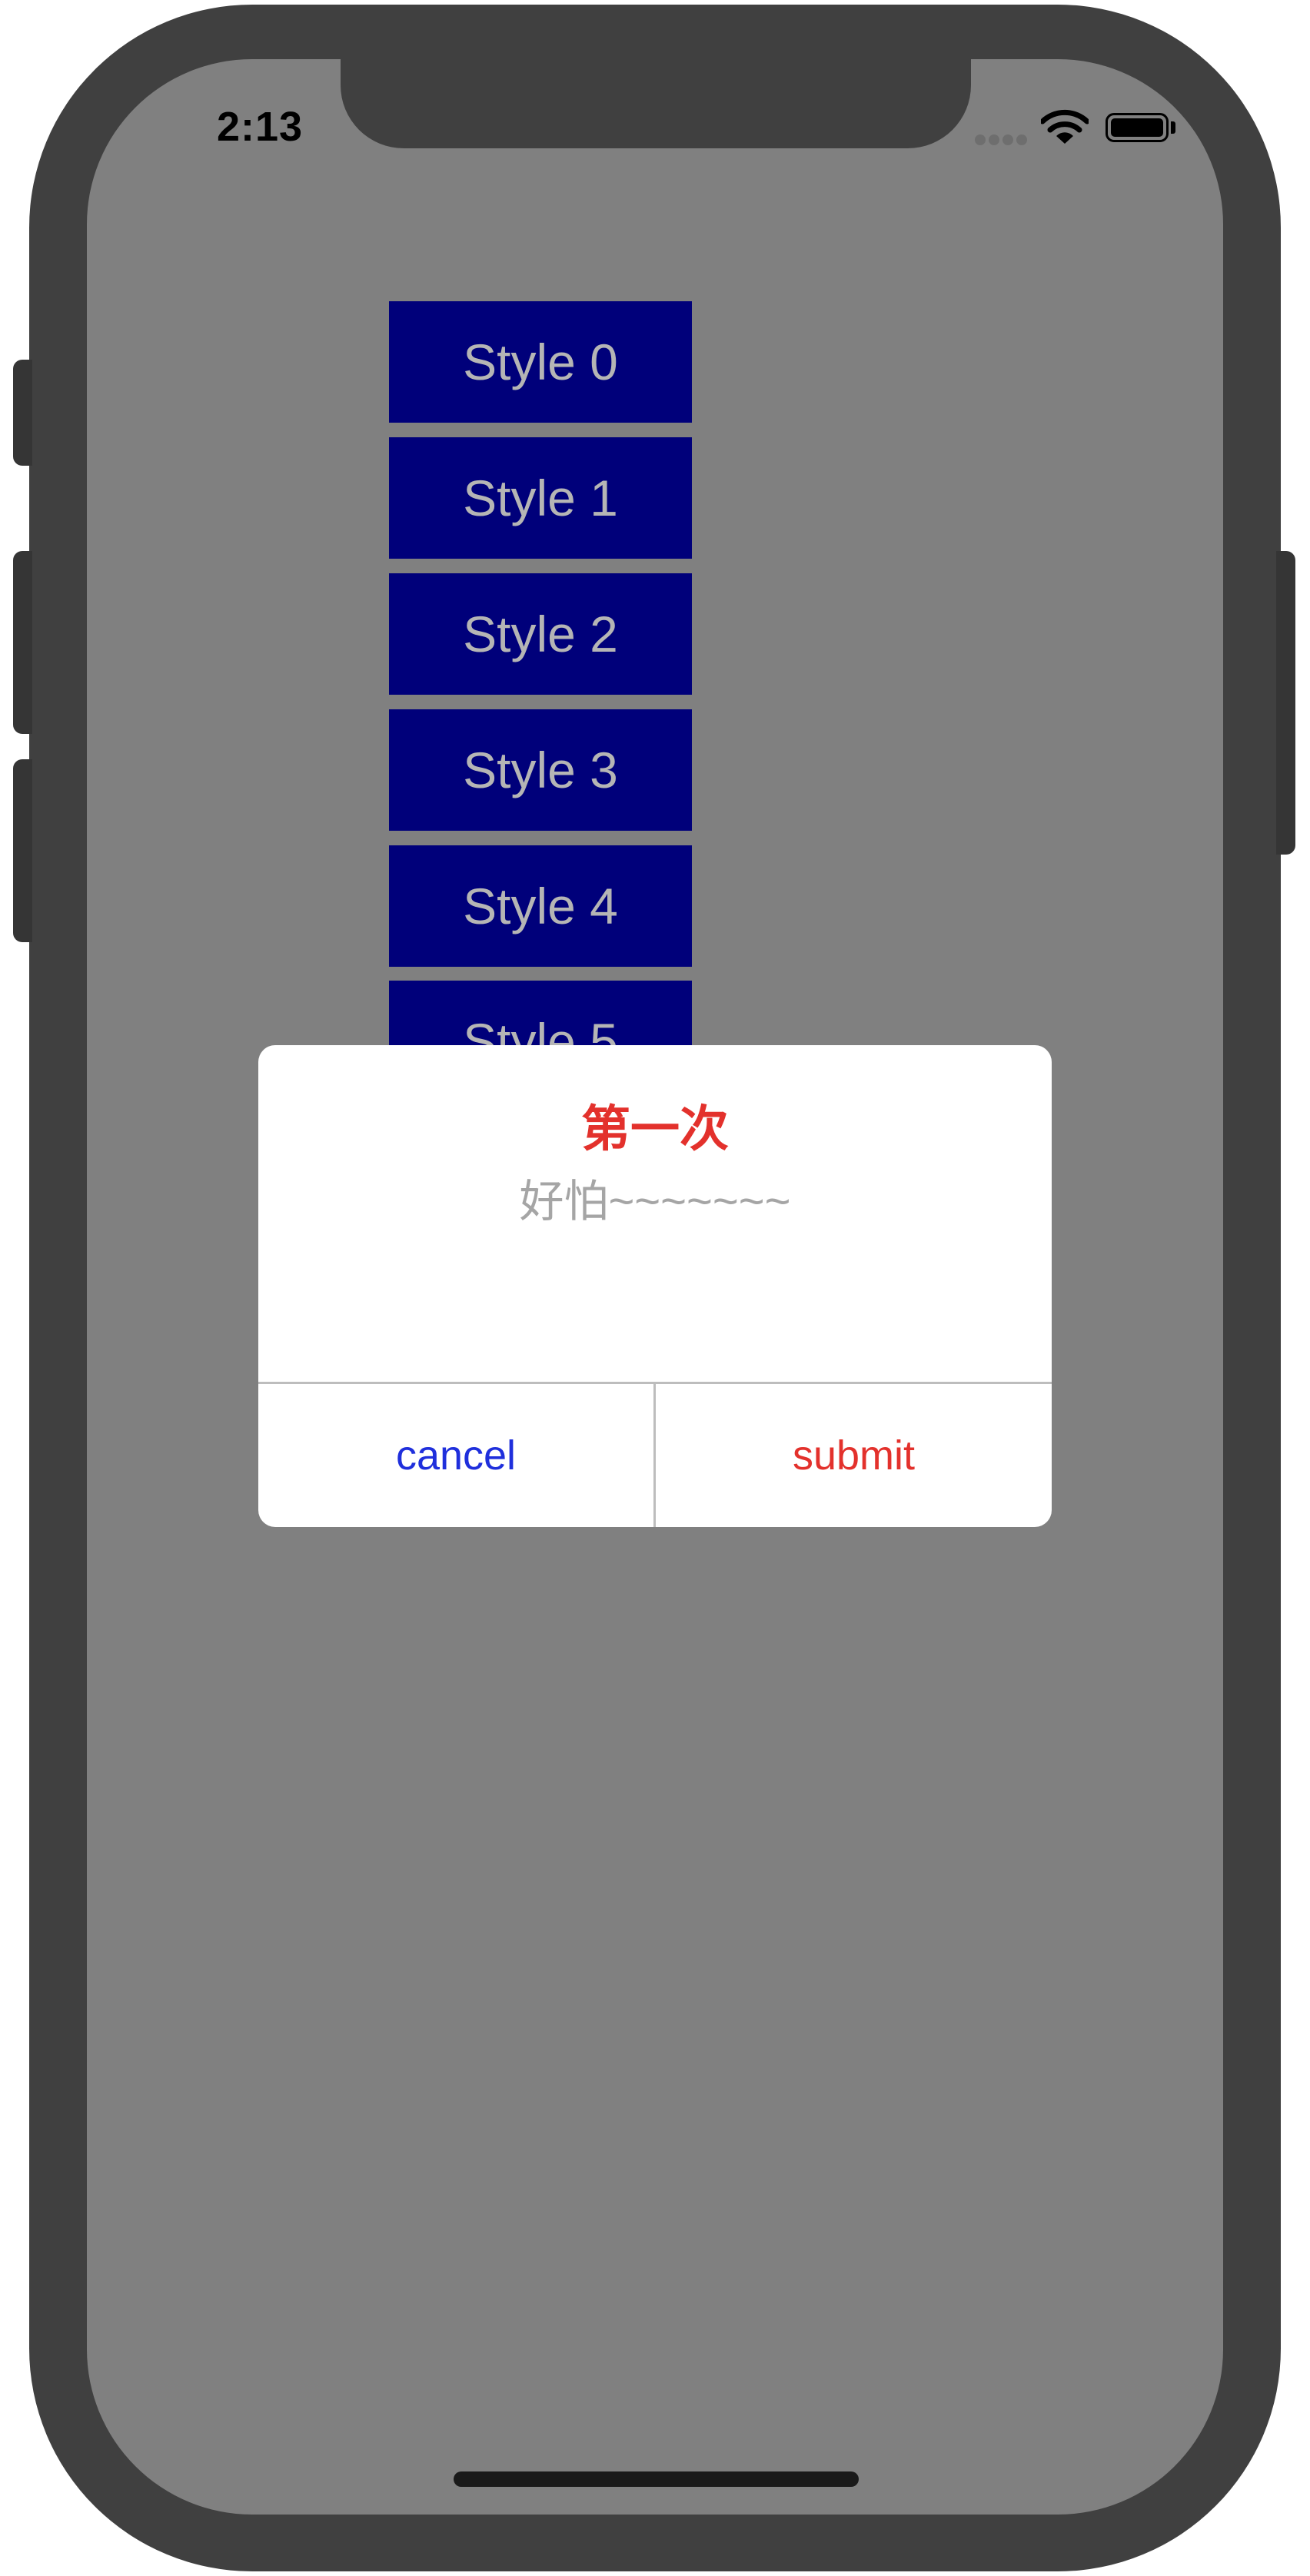 The image size is (1310, 2576). What do you see at coordinates (23, 642) in the screenshot?
I see `volume-up-button` at bounding box center [23, 642].